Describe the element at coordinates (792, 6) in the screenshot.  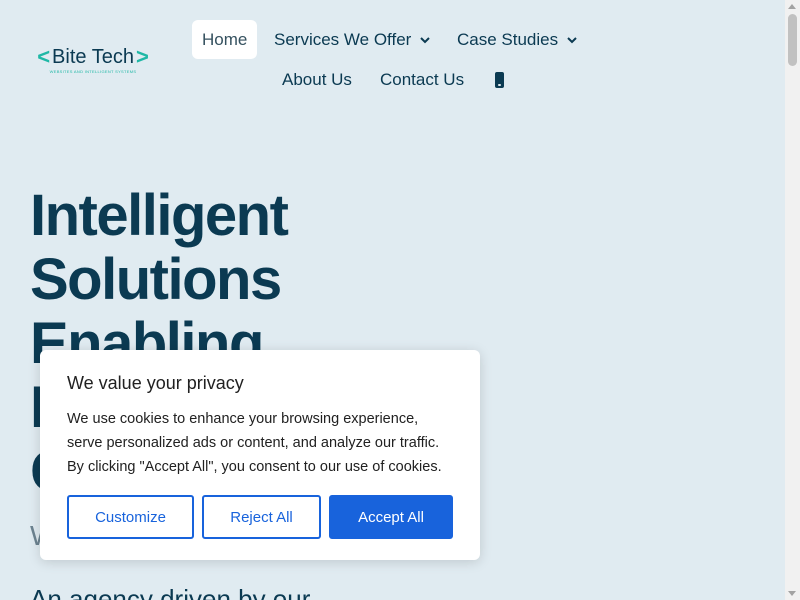
I see `scroll-up-arrow-icon` at that location.